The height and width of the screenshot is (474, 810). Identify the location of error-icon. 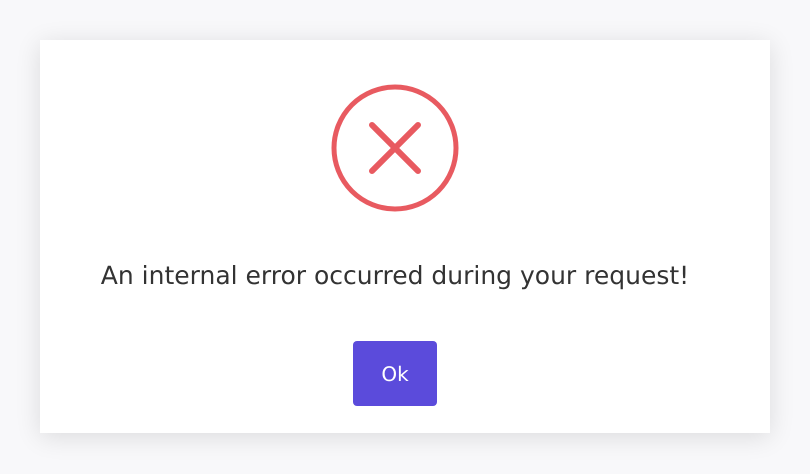
(395, 148).